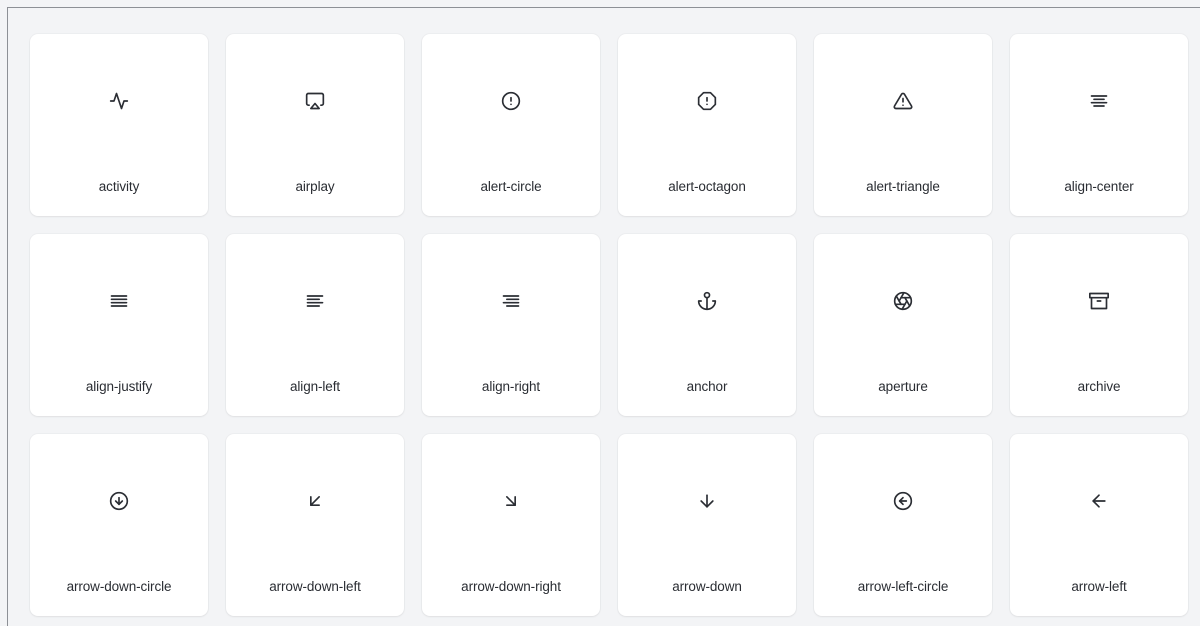  What do you see at coordinates (119, 301) in the screenshot?
I see `align-justify-icon` at bounding box center [119, 301].